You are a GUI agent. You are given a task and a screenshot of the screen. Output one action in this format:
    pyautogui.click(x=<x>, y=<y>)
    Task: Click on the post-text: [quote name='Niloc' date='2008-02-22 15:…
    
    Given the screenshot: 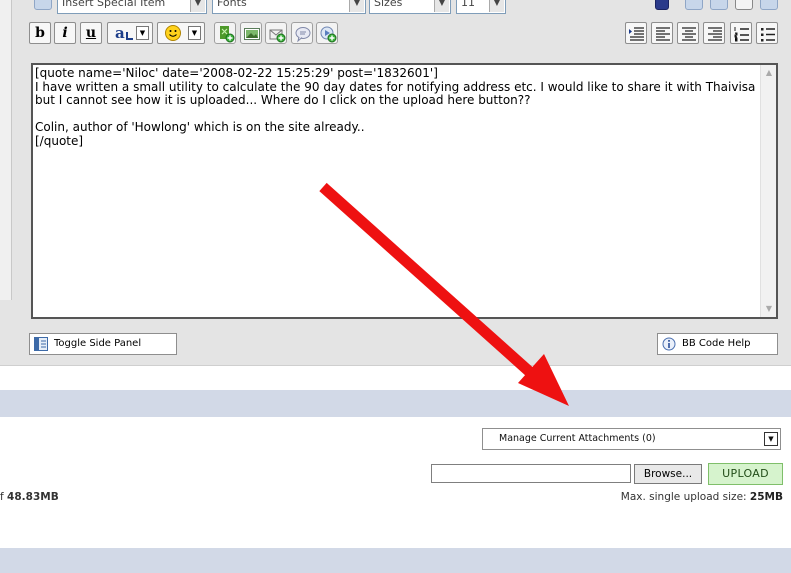 What is the action you would take?
    pyautogui.click(x=395, y=107)
    